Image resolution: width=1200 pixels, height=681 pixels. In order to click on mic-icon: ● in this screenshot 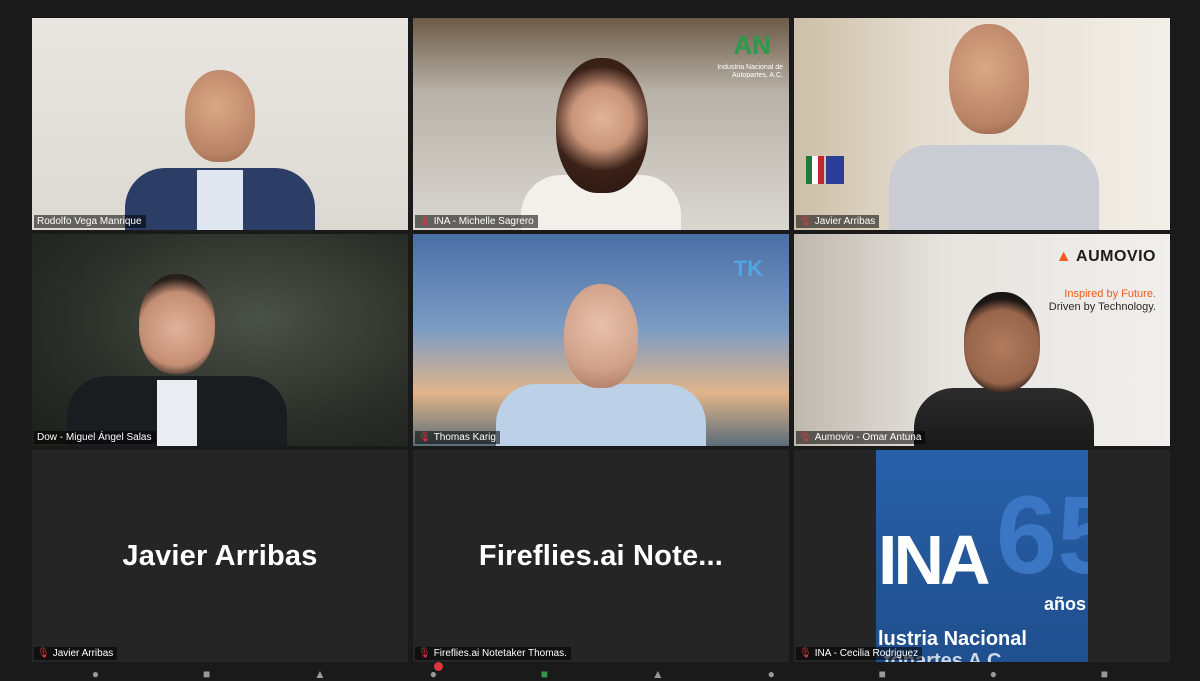, I will do `click(95, 674)`.